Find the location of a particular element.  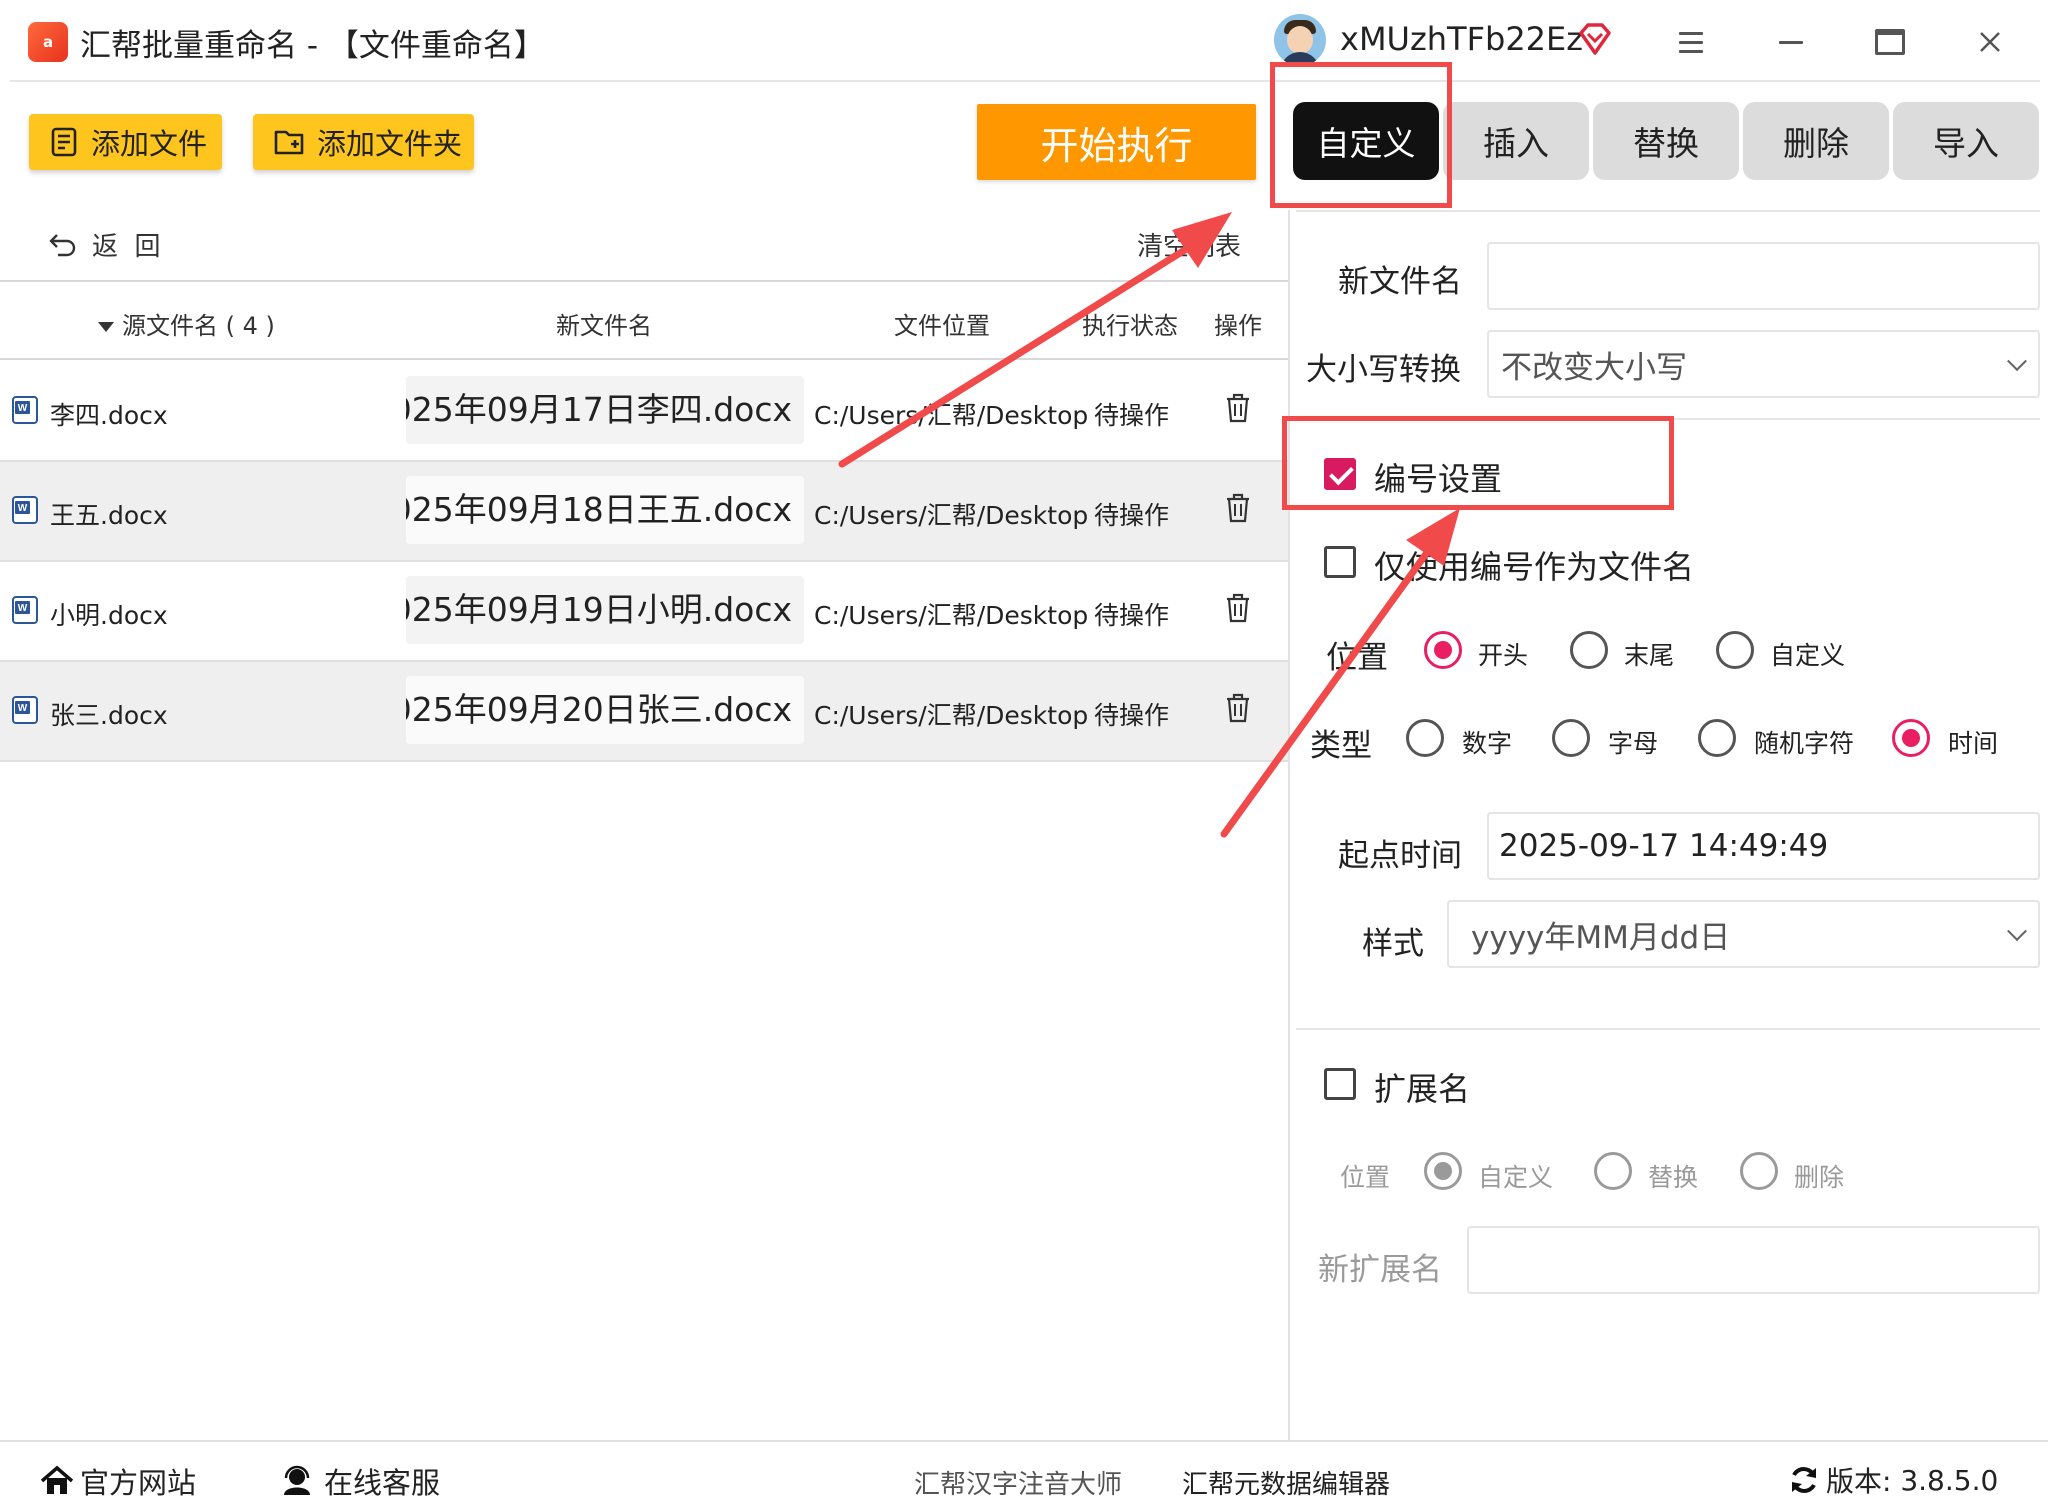

file-list-header: 源文件名 ( 4 ) 新文件名 文件位置 执行状态 操作 is located at coordinates (644, 321).